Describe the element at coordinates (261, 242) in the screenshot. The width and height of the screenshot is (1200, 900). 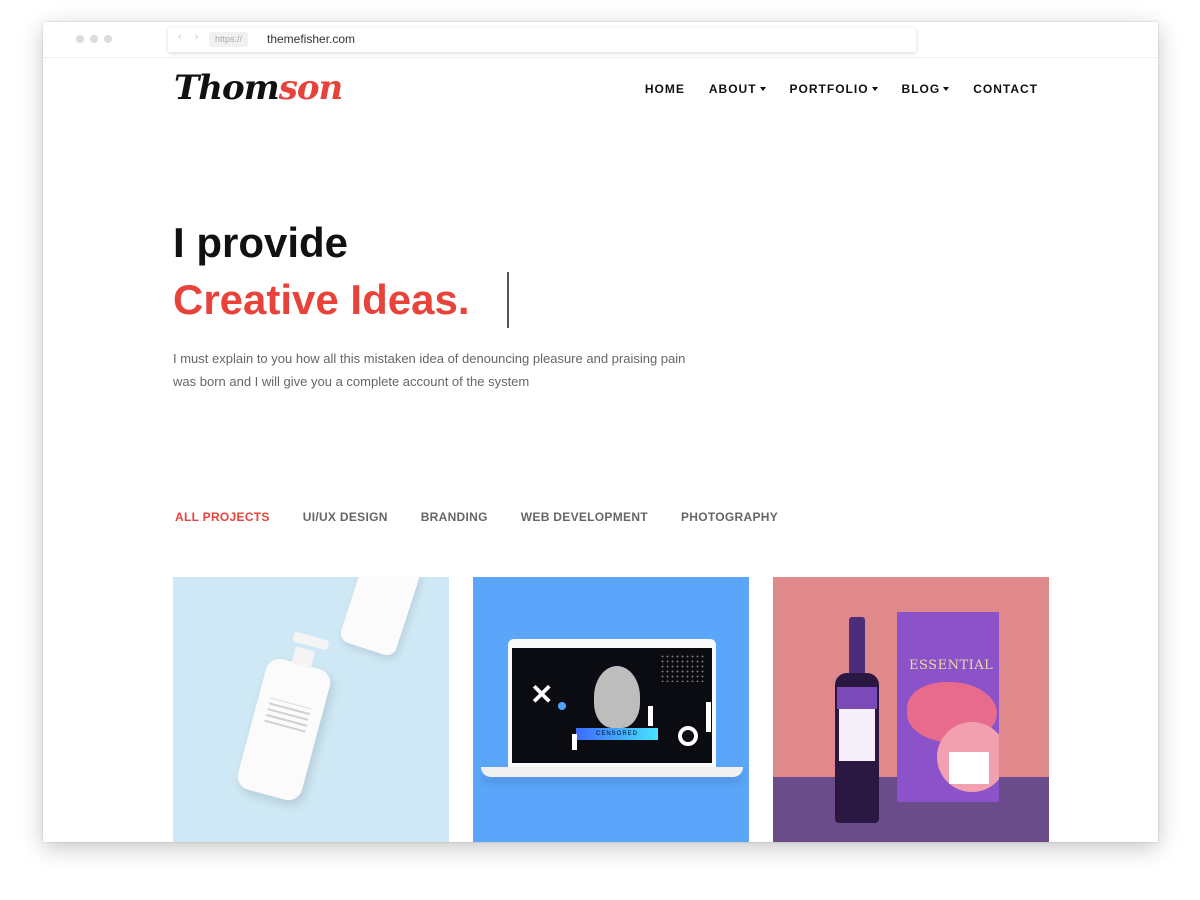
I see `hero-heading-line-1: I provide` at that location.